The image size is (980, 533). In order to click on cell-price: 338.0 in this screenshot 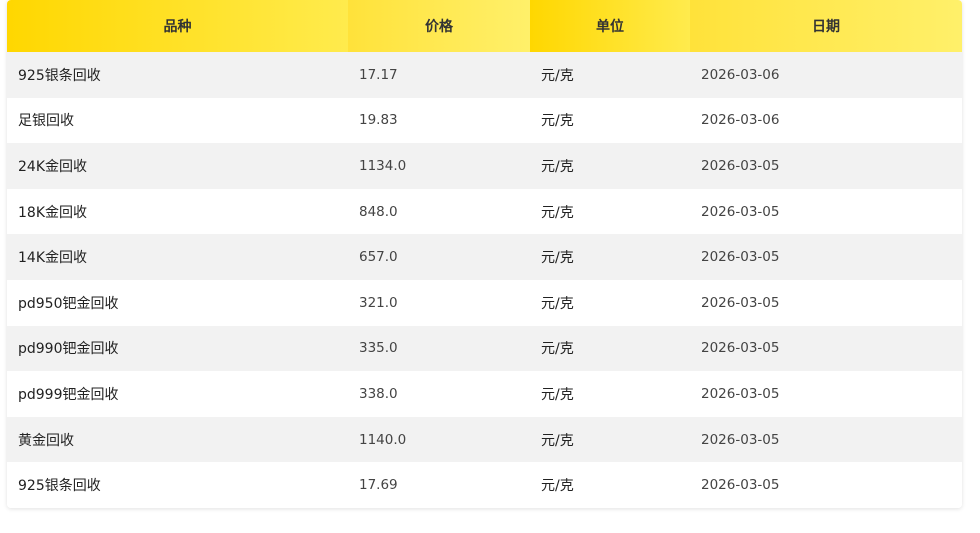, I will do `click(378, 393)`.